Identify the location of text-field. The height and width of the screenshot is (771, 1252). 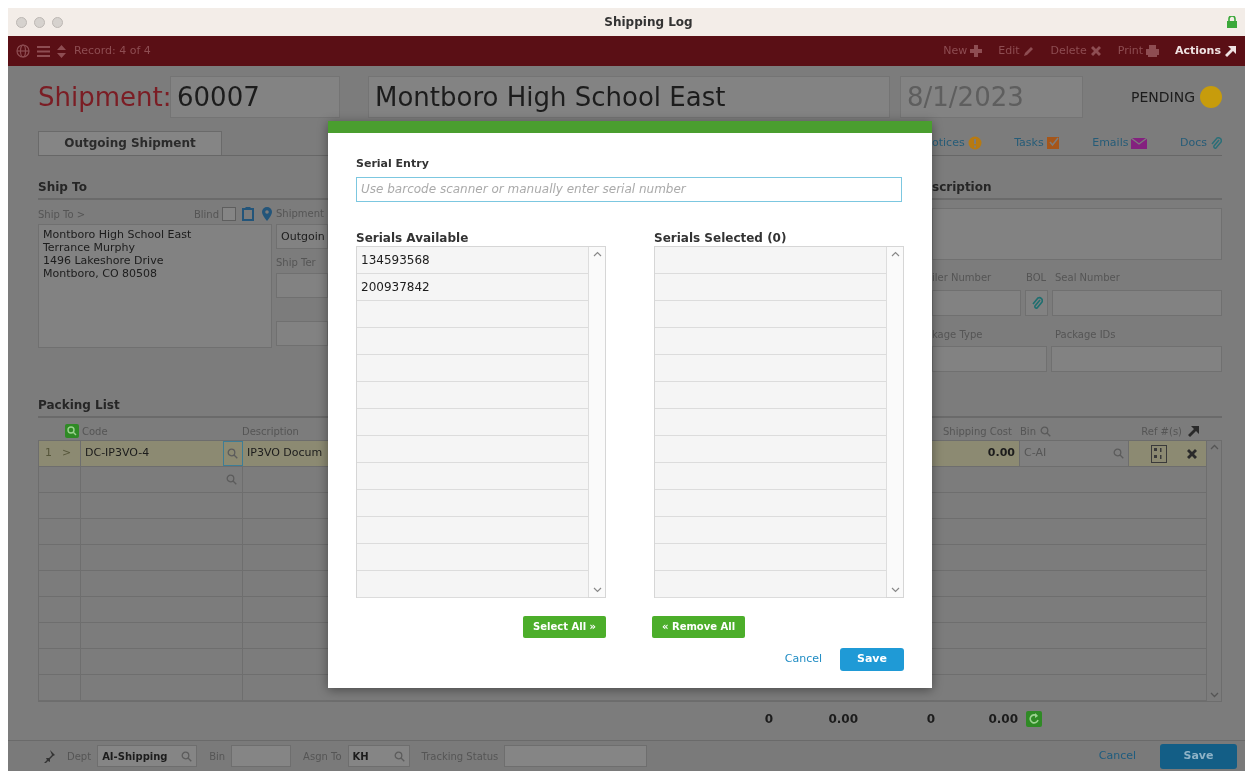
(302, 333).